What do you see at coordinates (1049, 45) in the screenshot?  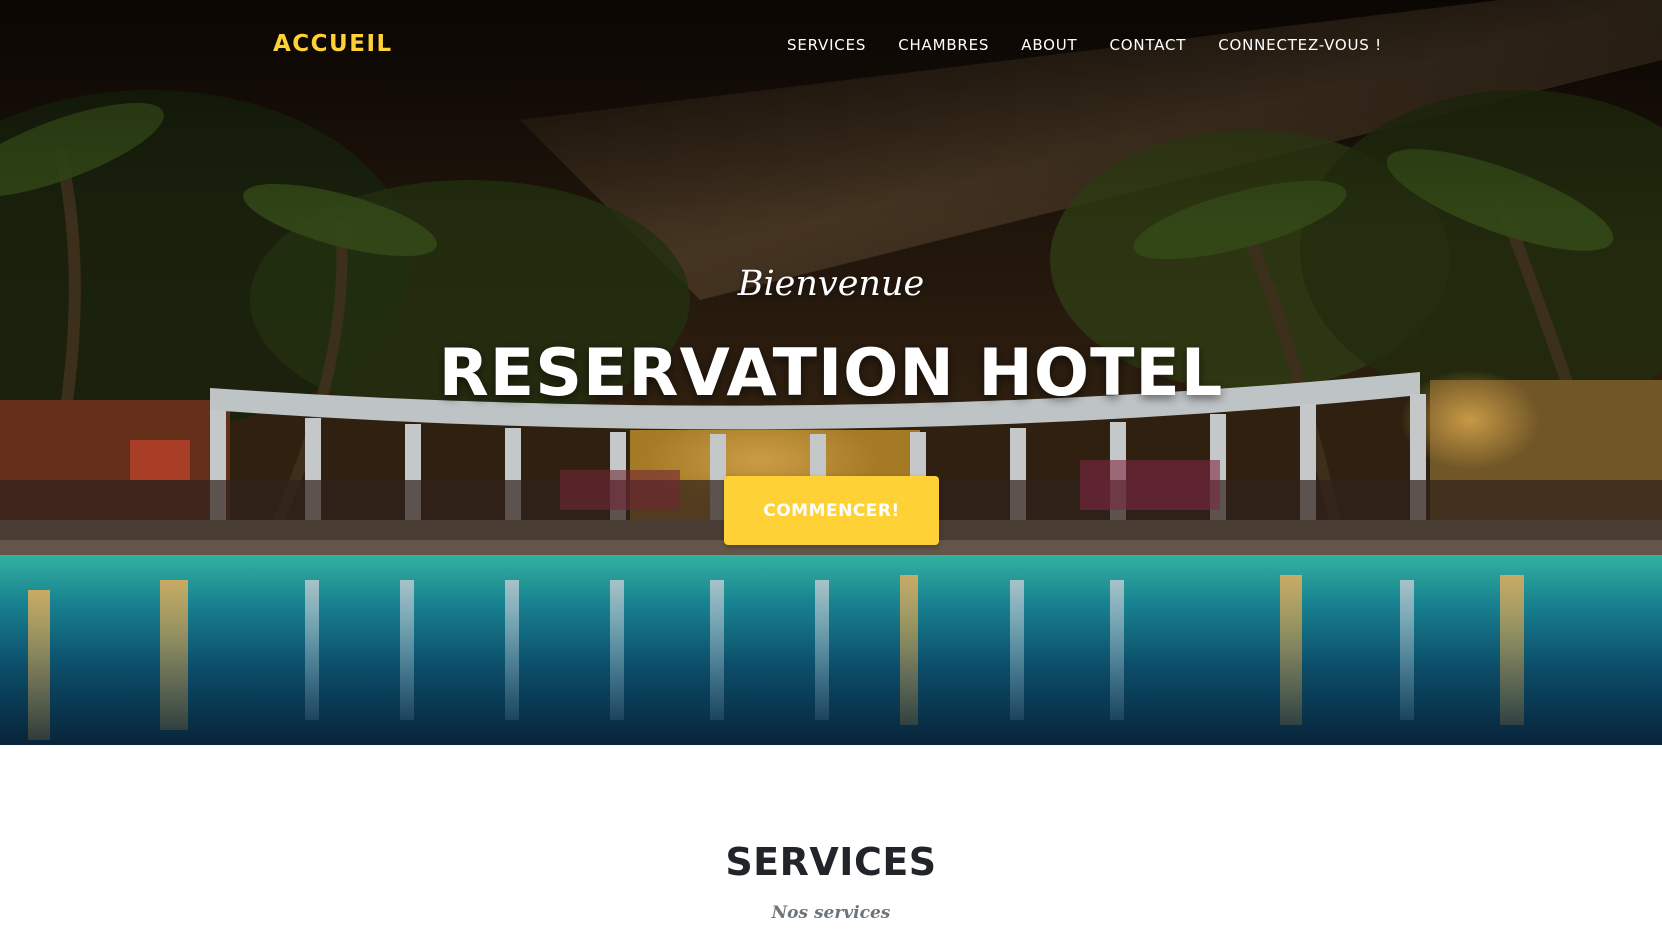 I see `nav-link-about: ABOUT` at bounding box center [1049, 45].